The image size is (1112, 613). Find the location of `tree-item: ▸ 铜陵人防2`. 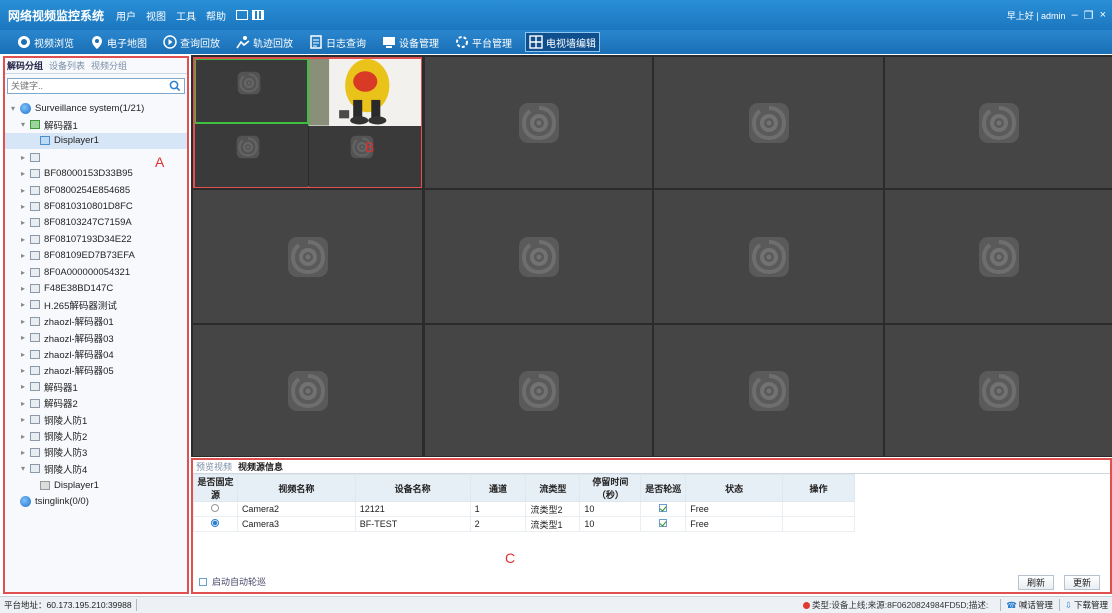

tree-item: ▸ 铜陵人防2 is located at coordinates (96, 436).